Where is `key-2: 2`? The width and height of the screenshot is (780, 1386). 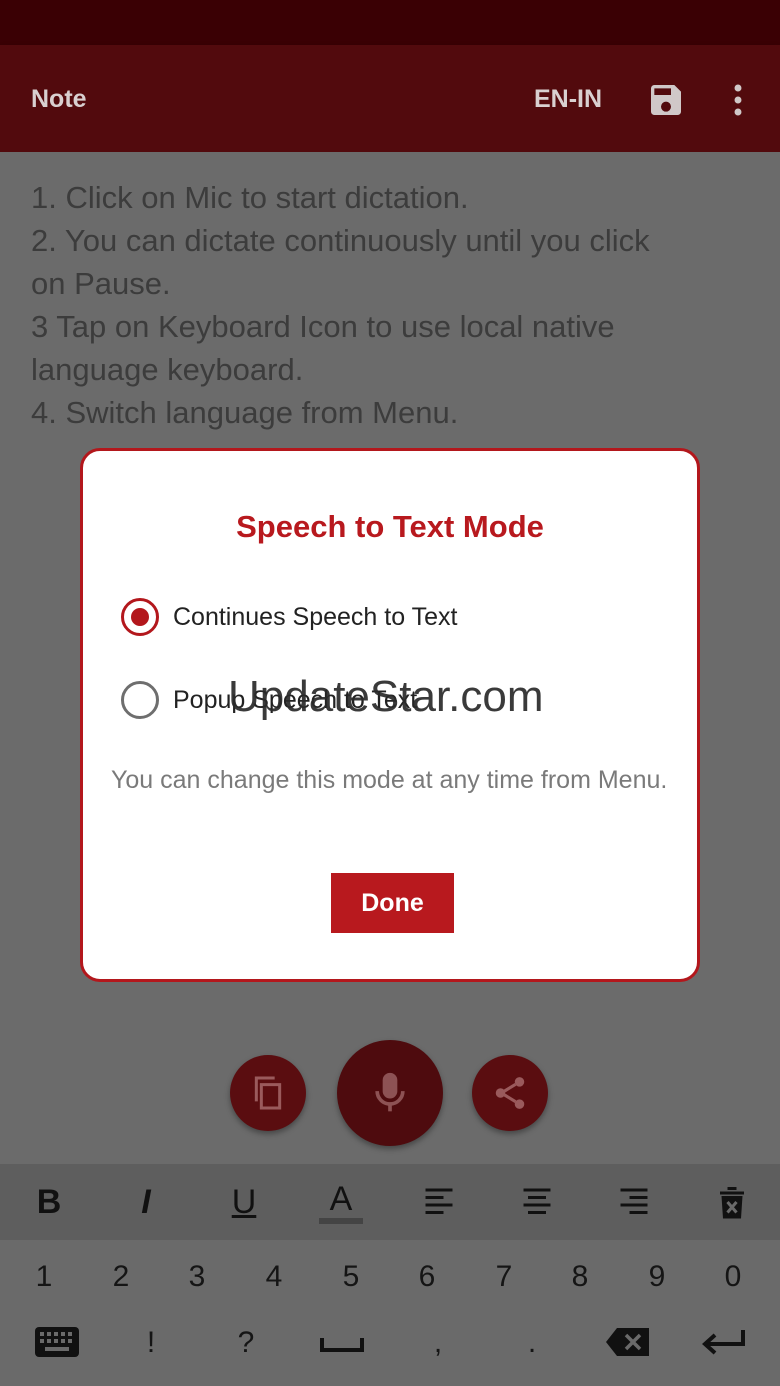
key-2: 2 is located at coordinates (121, 1277).